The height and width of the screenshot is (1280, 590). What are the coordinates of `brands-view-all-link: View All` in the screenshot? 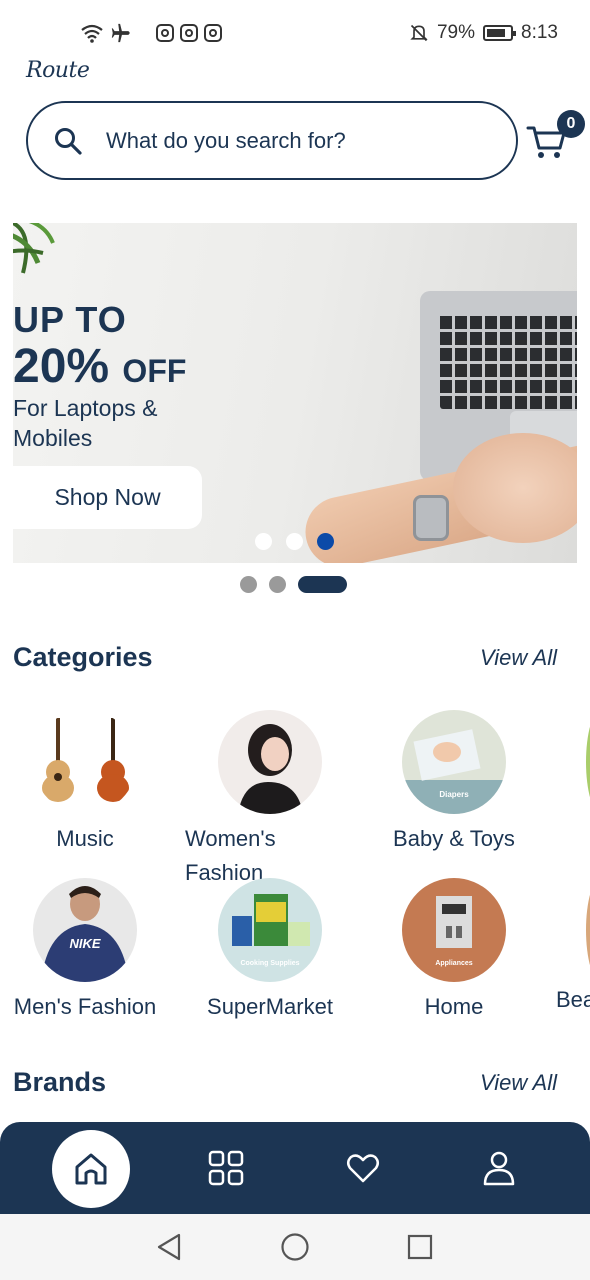 It's located at (518, 1083).